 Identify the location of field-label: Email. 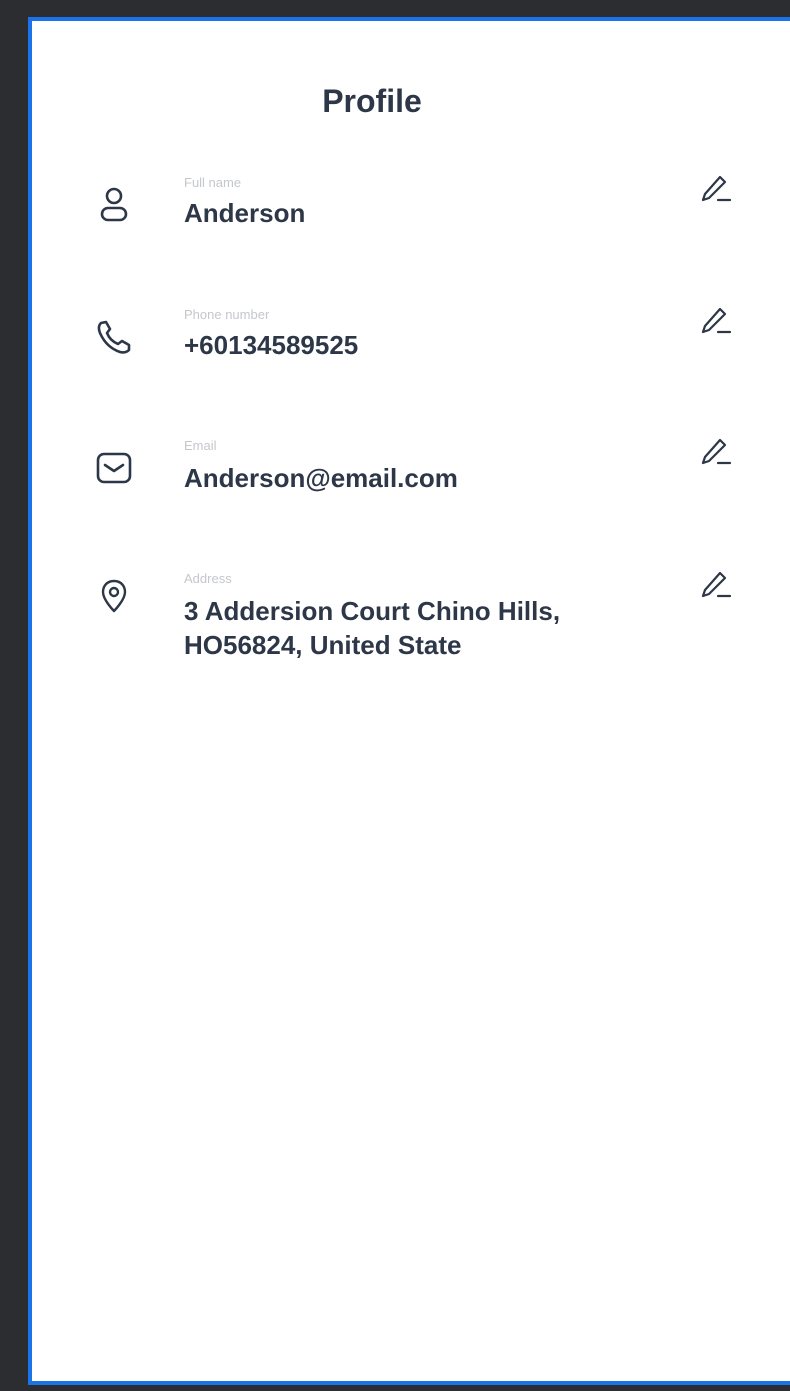
(200, 445).